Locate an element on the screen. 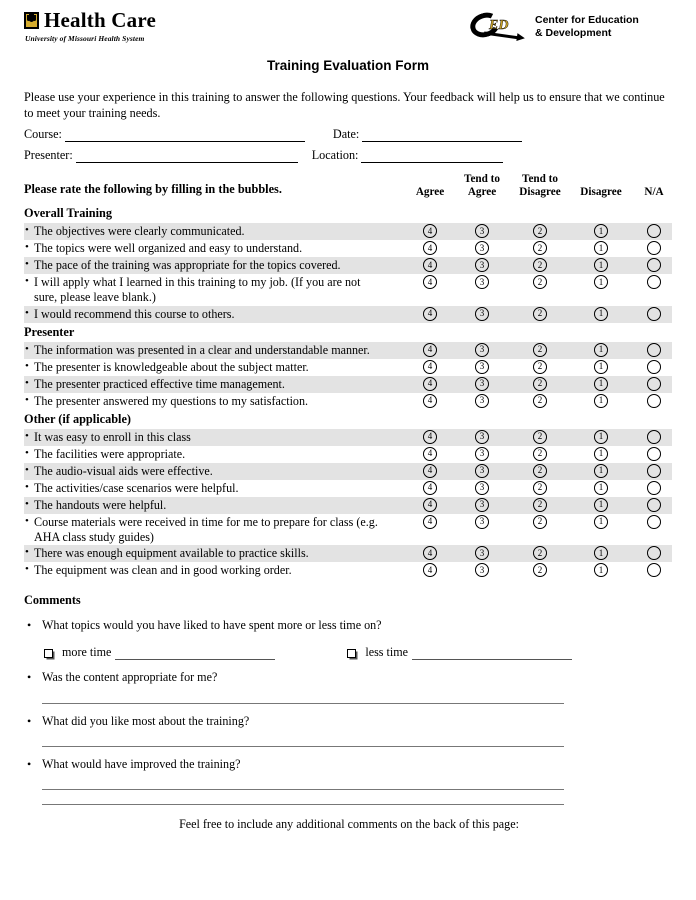  more-time-checkbox is located at coordinates (48, 654).